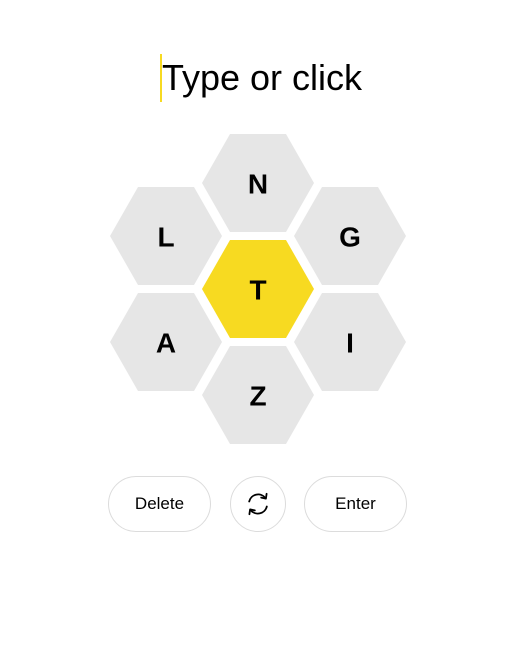 The width and height of the screenshot is (522, 645). I want to click on enter-button-label: Enter, so click(355, 503).